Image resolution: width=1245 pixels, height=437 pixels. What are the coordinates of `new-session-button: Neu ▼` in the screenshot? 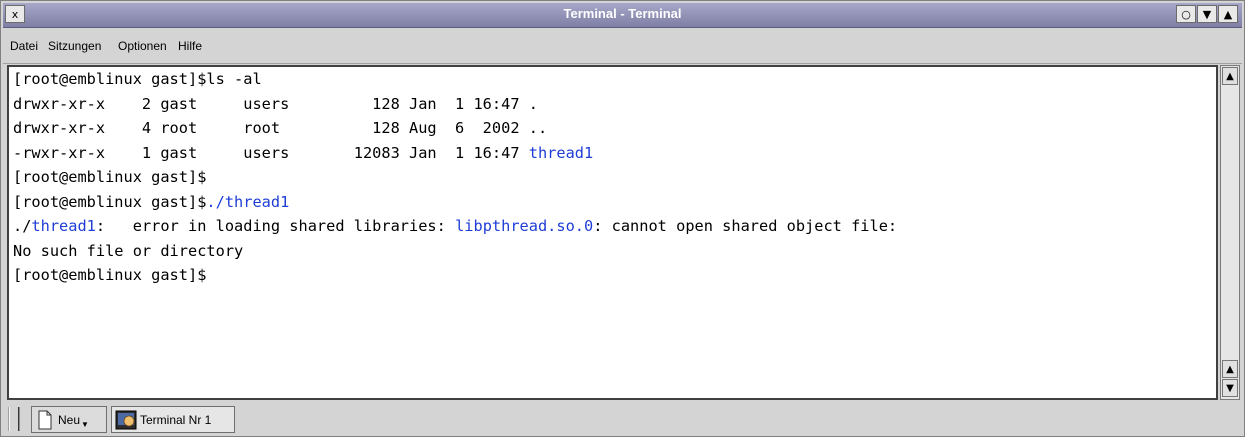 It's located at (69, 419).